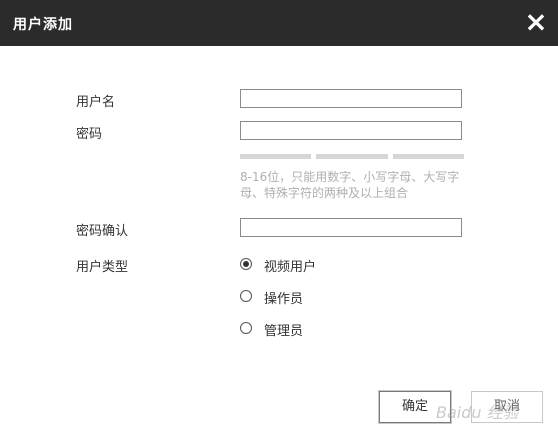 The width and height of the screenshot is (558, 435). What do you see at coordinates (284, 331) in the screenshot?
I see `radio-label-administrator: 管理员` at bounding box center [284, 331].